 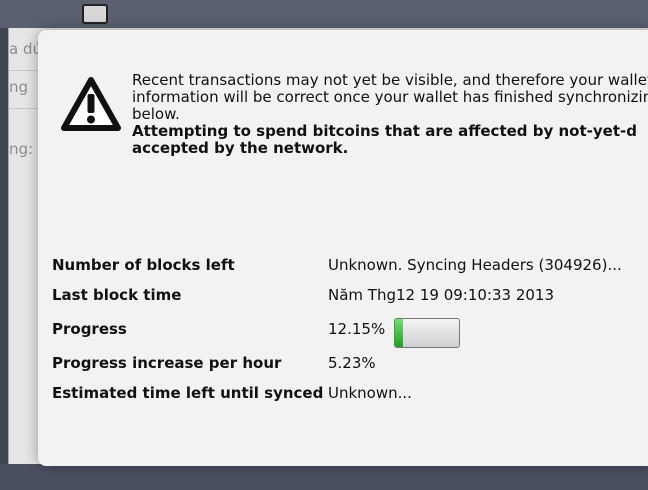 I want to click on rate-row: Progress increase per hour 5.23%, so click(x=350, y=365).